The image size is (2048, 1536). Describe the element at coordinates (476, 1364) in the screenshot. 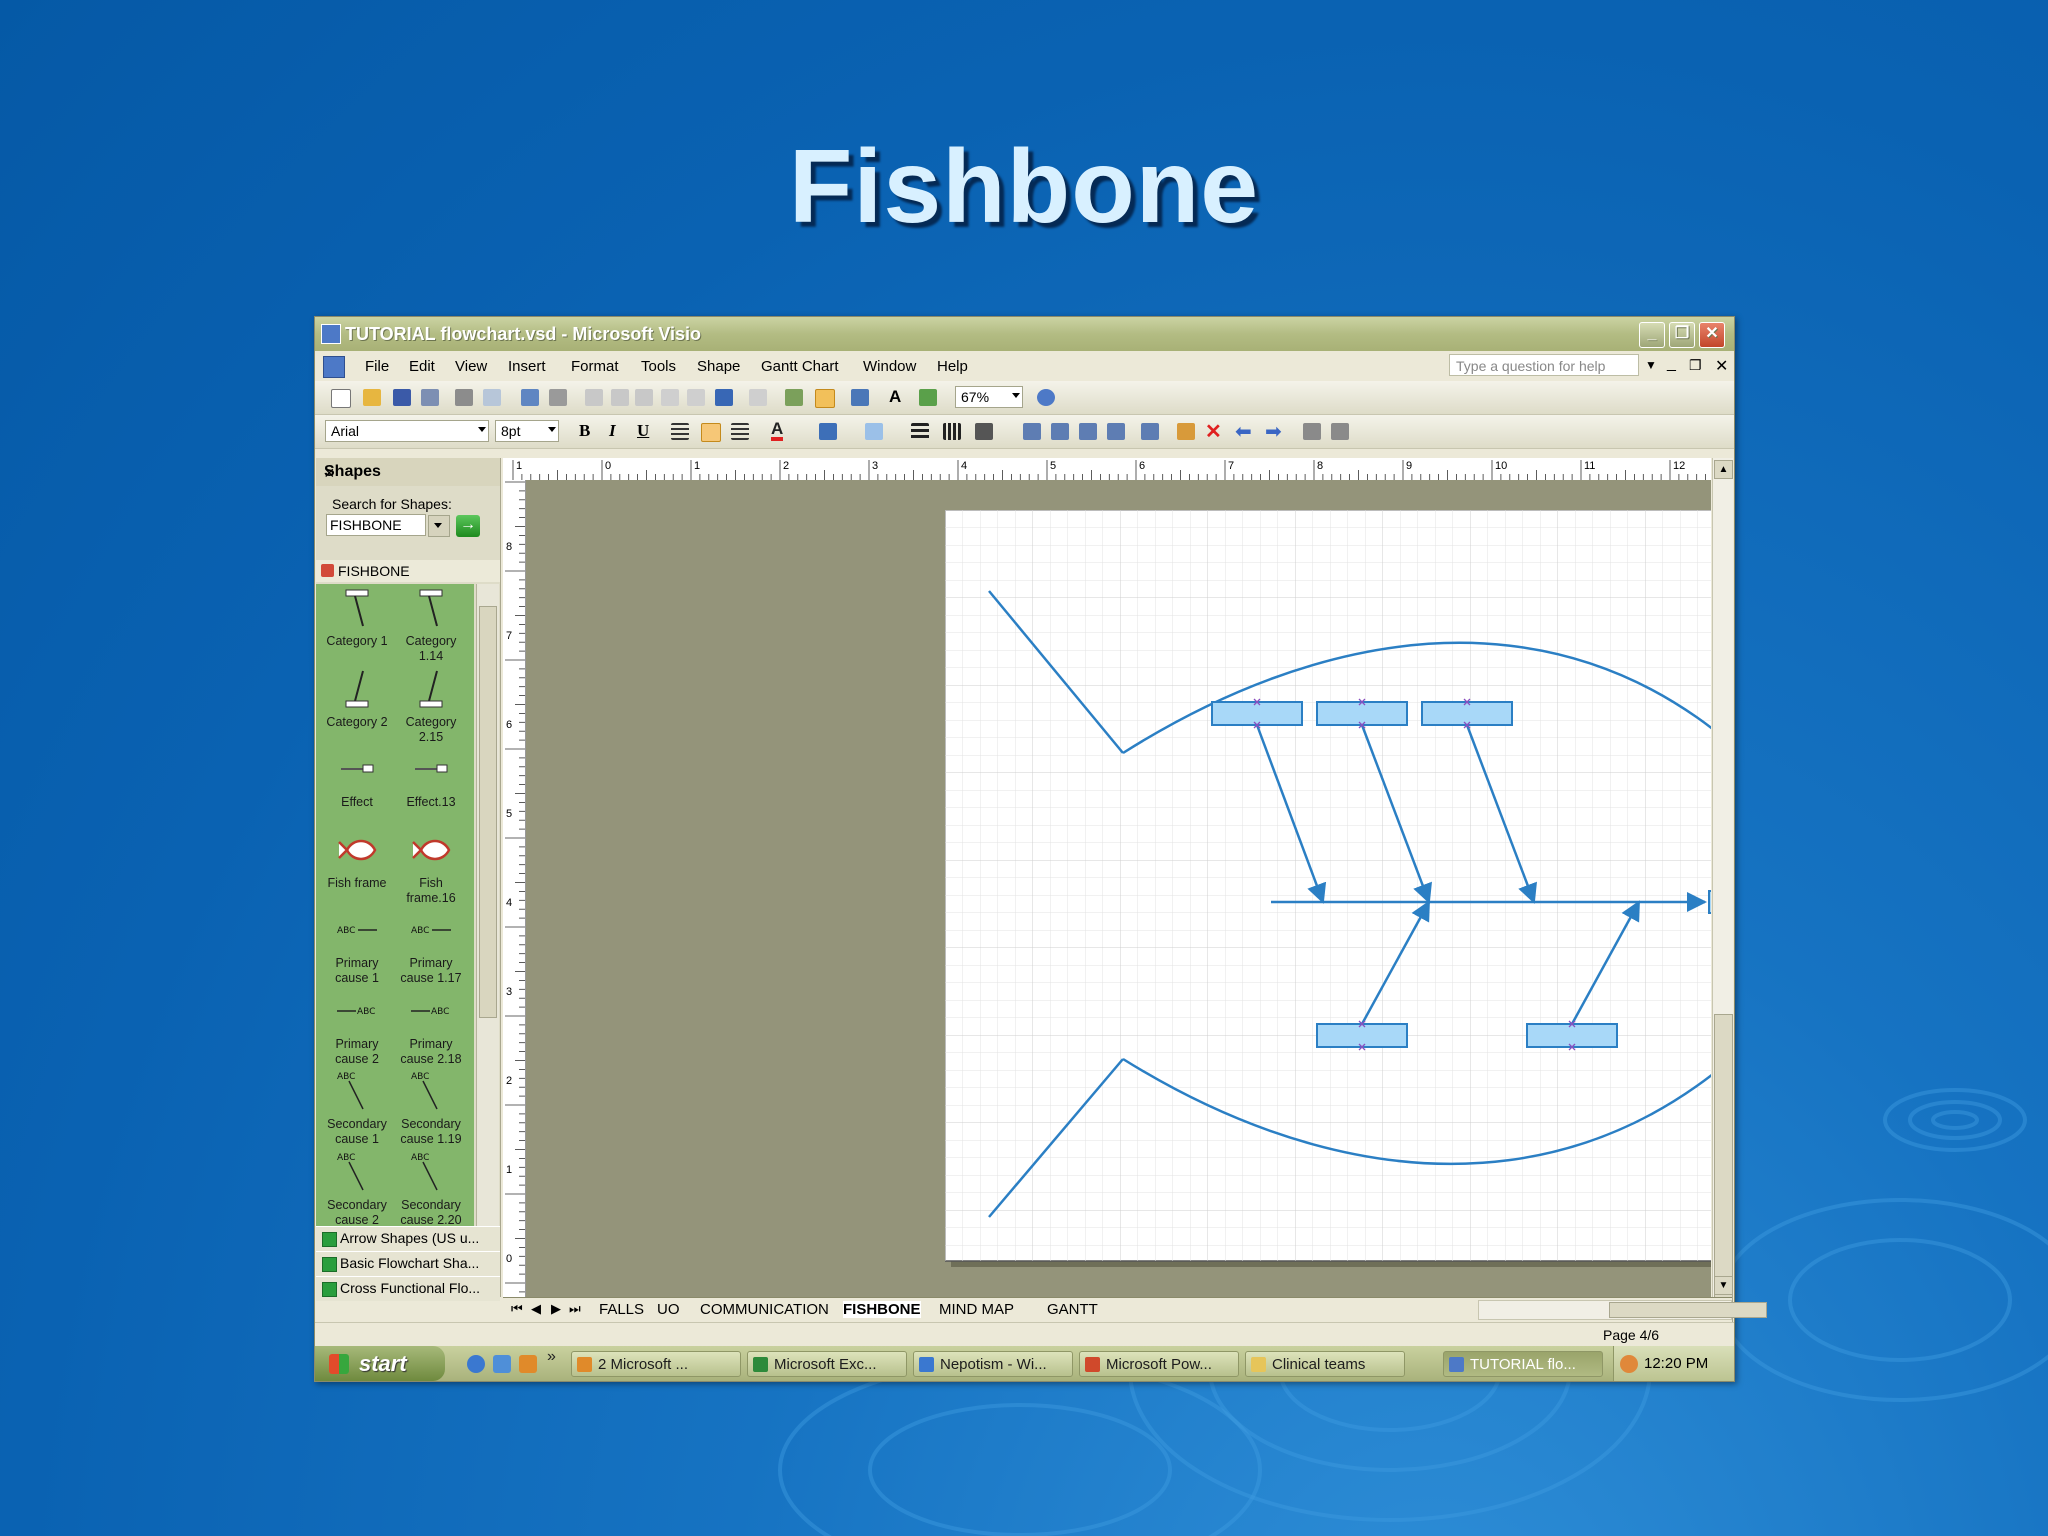

I see `ie-quicklaunch-icon` at that location.